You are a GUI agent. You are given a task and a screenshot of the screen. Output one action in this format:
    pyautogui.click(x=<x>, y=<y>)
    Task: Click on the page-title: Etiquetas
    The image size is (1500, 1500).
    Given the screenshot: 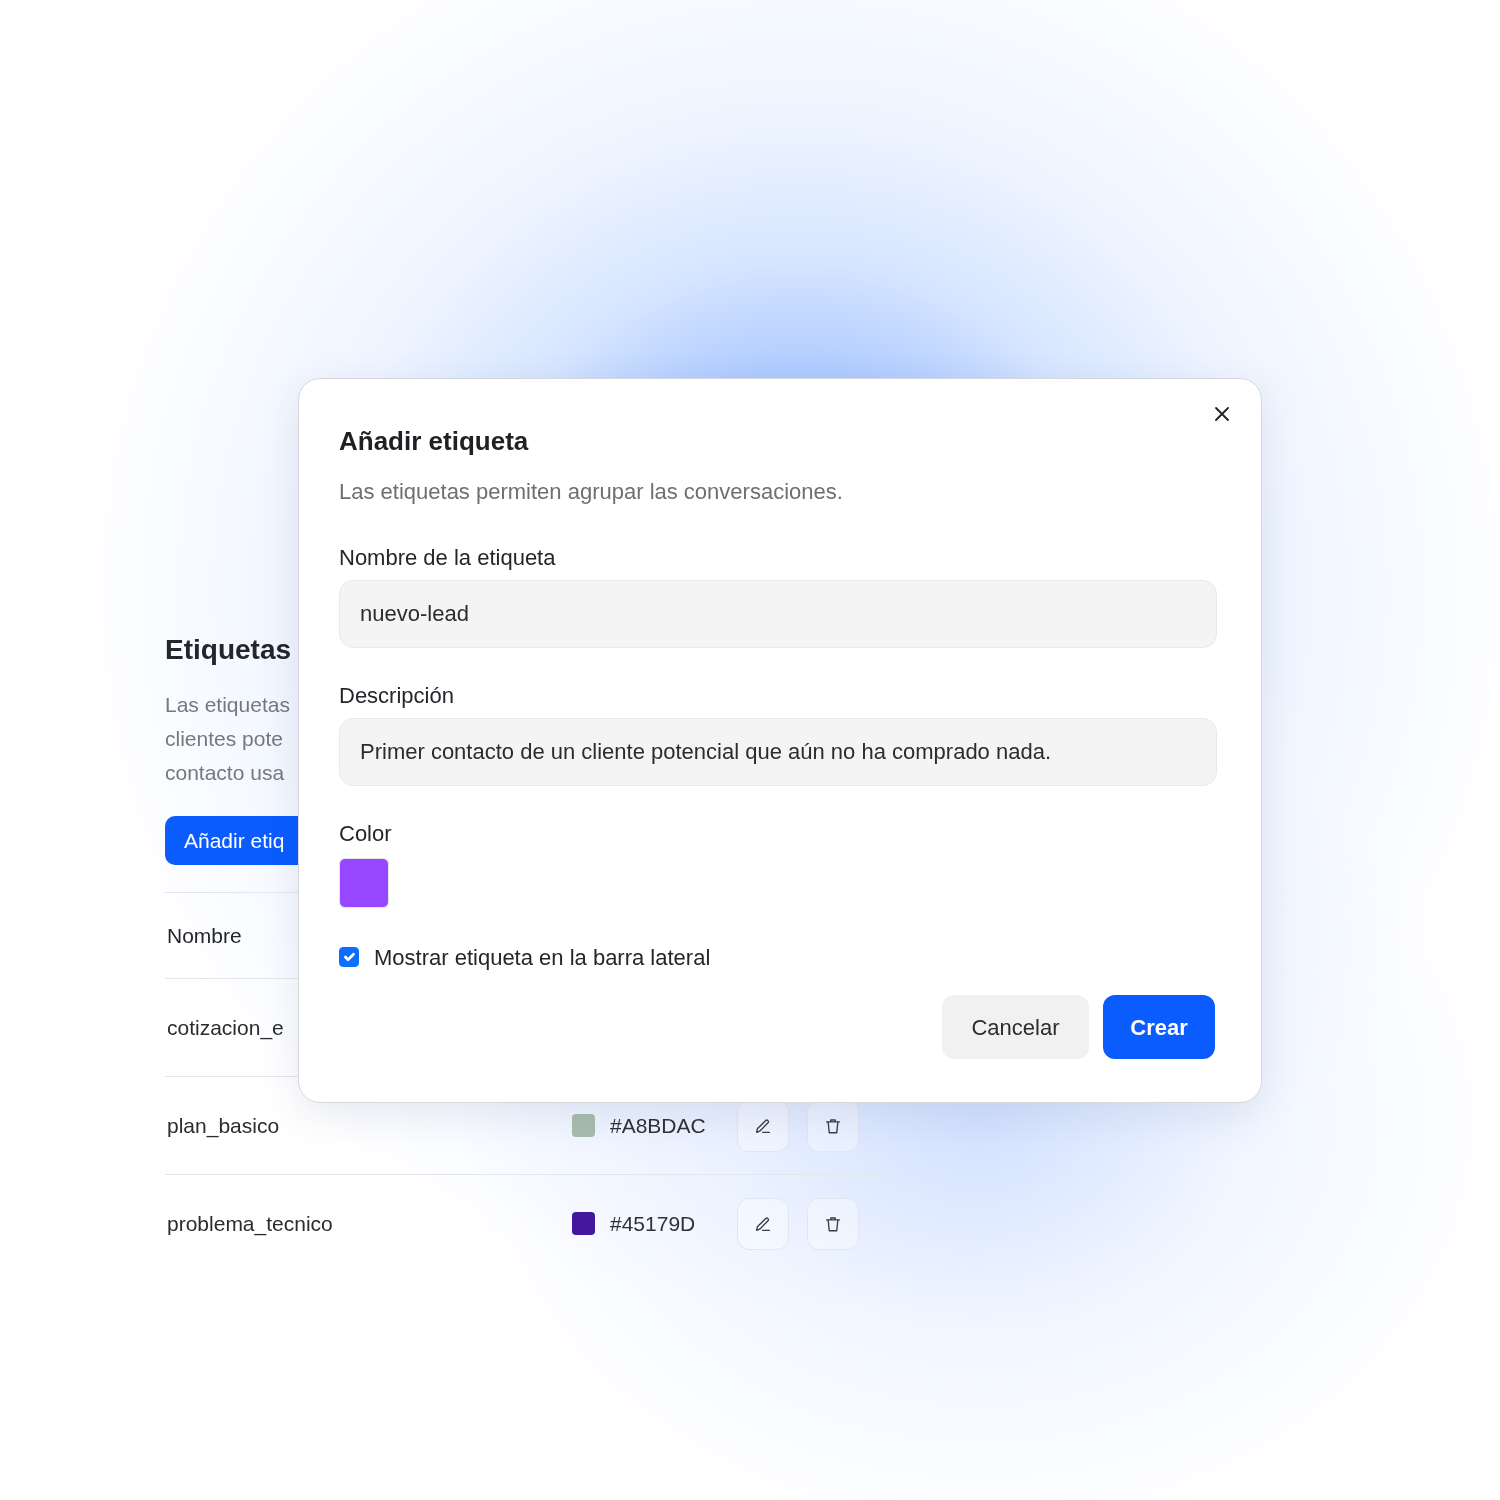 What is the action you would take?
    pyautogui.click(x=228, y=650)
    